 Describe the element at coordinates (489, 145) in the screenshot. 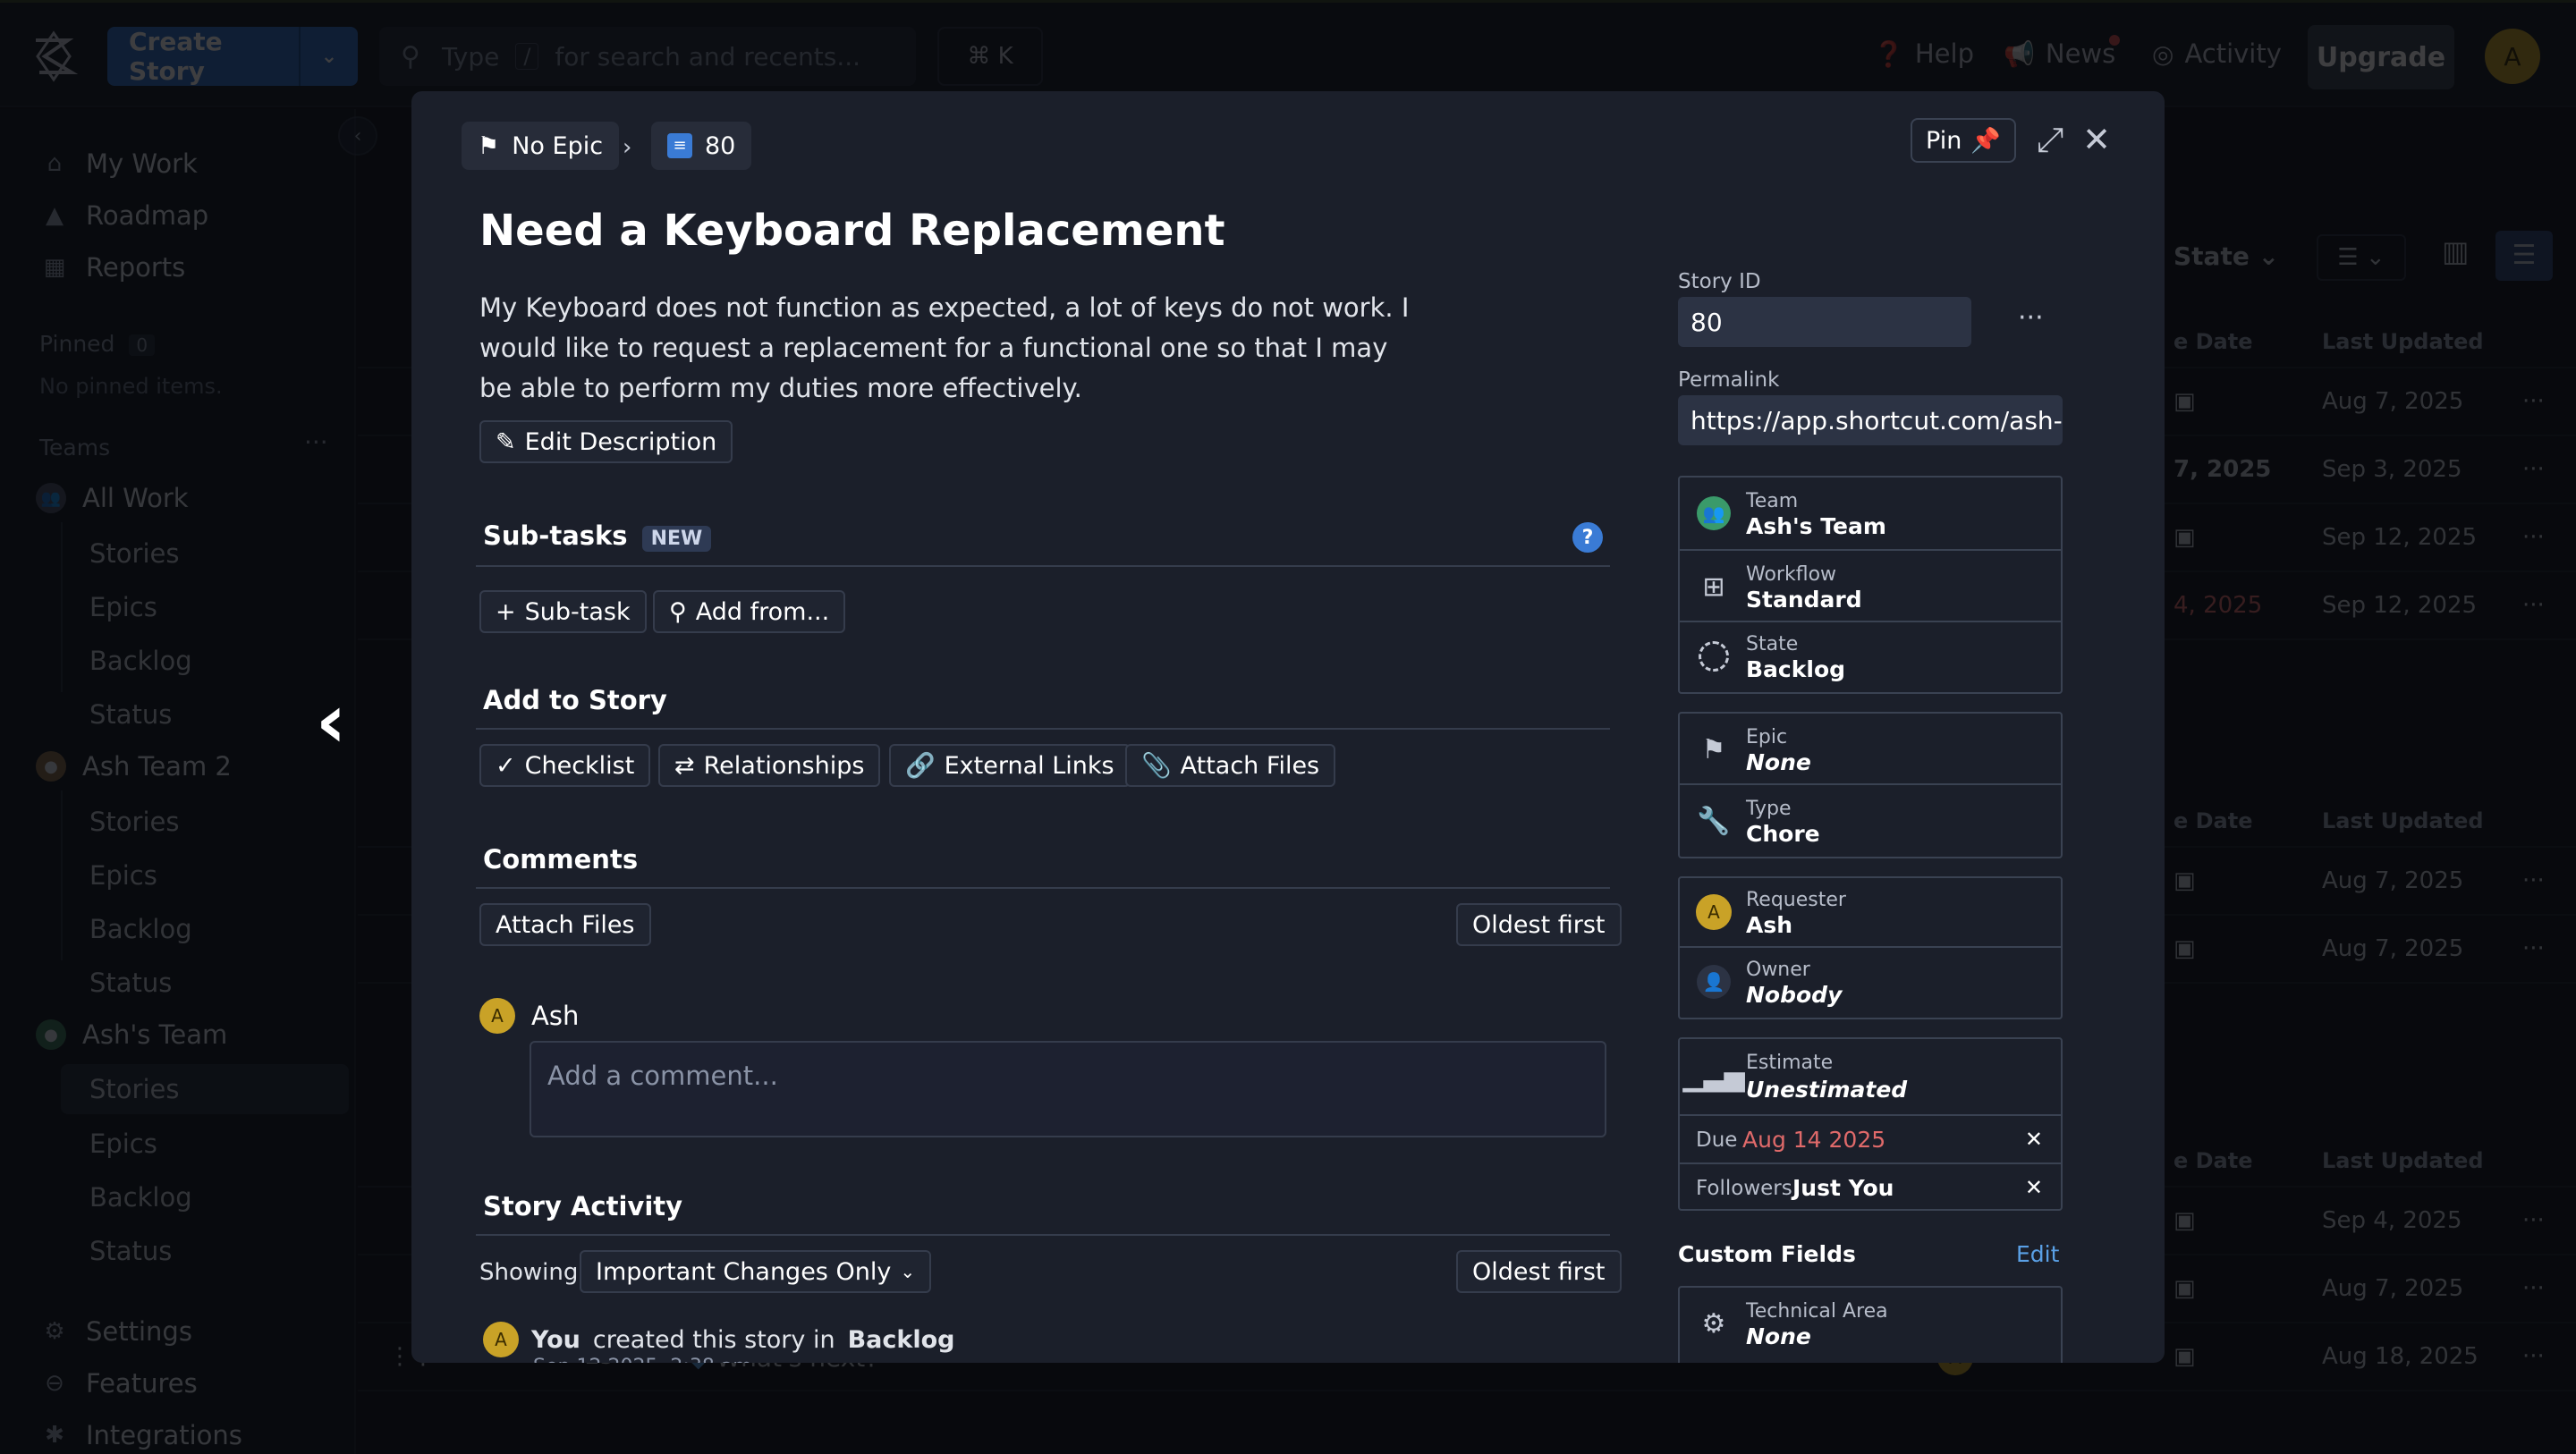

I see `flag-icon: ⚑` at that location.